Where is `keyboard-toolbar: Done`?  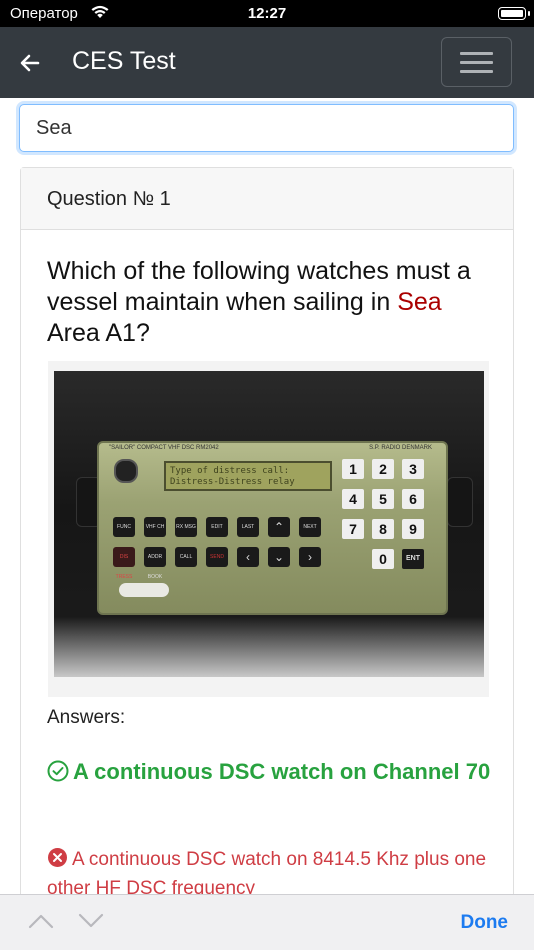 keyboard-toolbar: Done is located at coordinates (267, 922).